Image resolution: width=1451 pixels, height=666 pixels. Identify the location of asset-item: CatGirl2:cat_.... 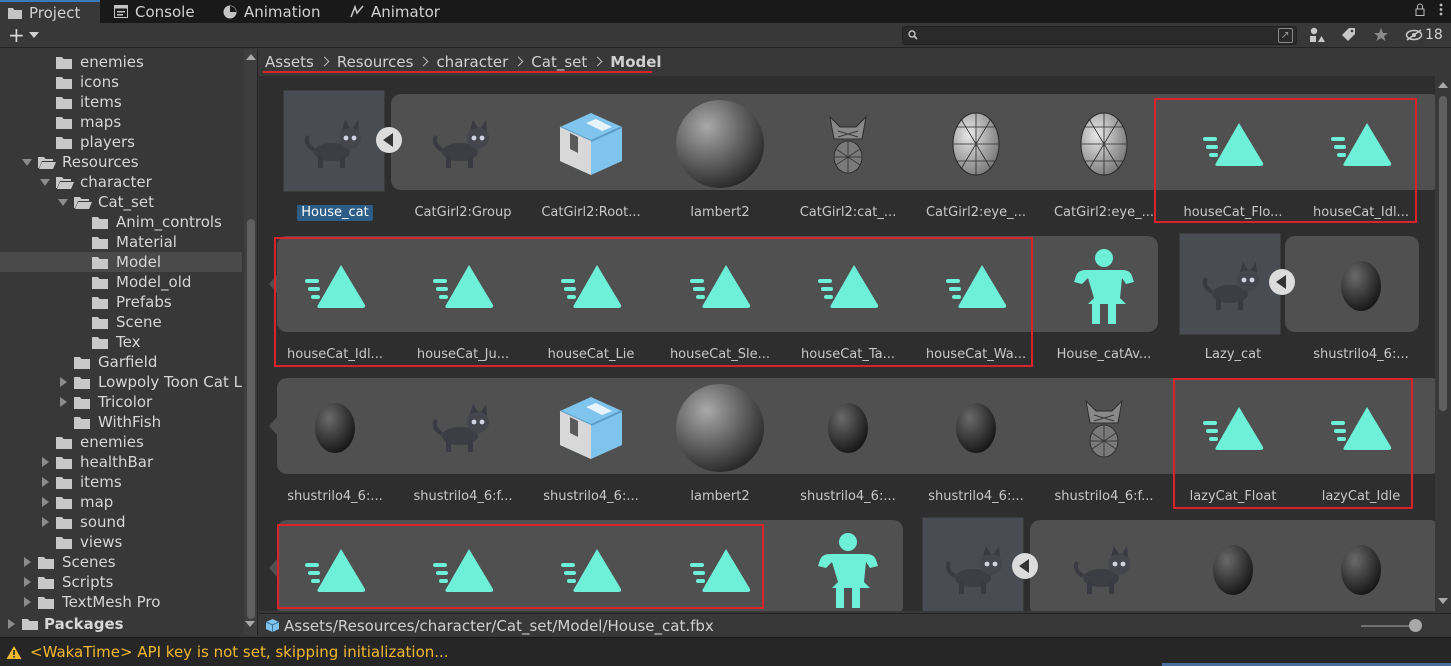
(848, 163).